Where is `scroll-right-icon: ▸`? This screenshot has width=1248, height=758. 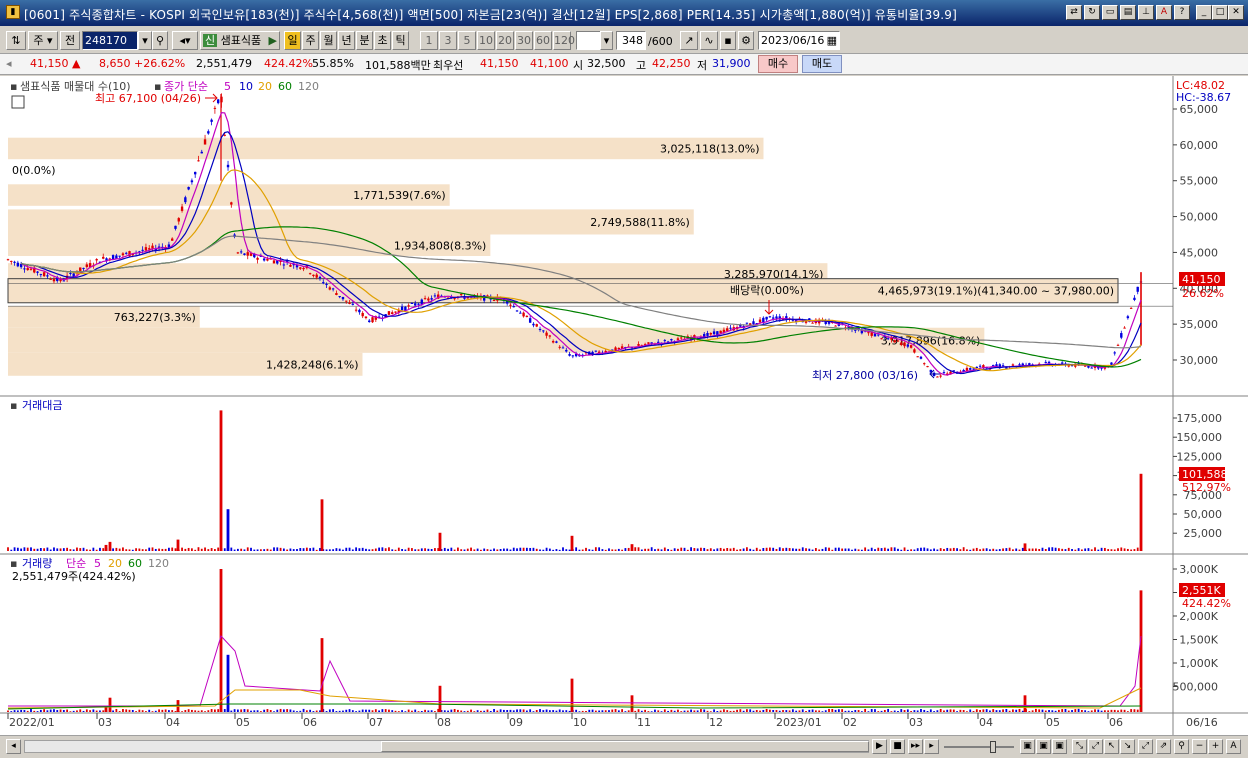
scroll-right-icon: ▸ is located at coordinates (931, 746).